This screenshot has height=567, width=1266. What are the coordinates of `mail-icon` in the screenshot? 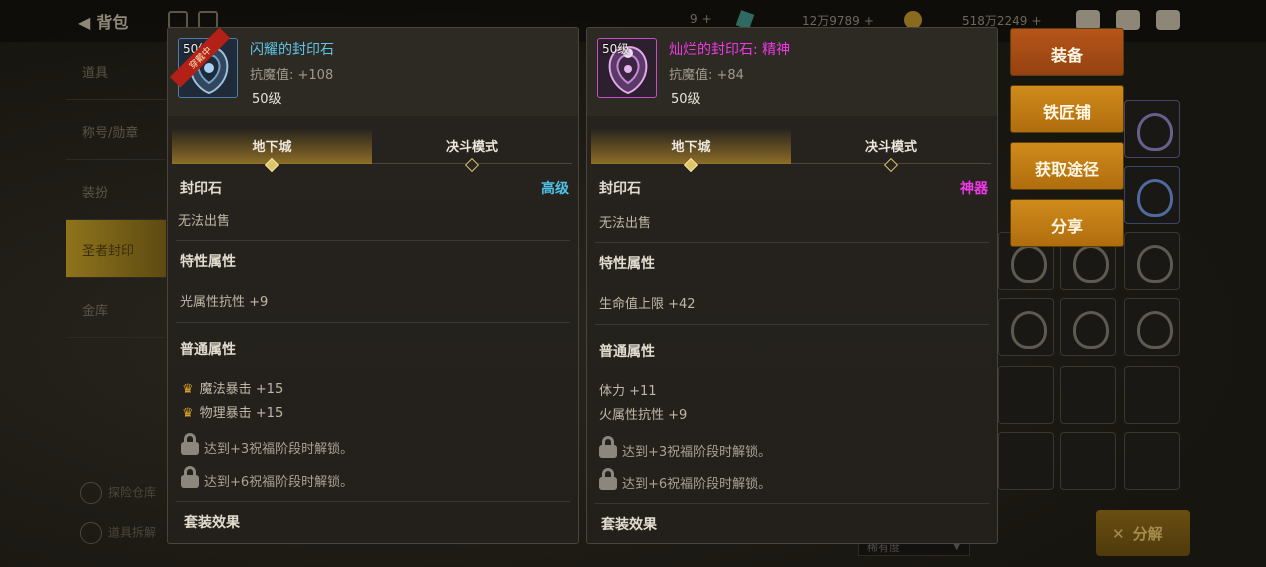 It's located at (1128, 20).